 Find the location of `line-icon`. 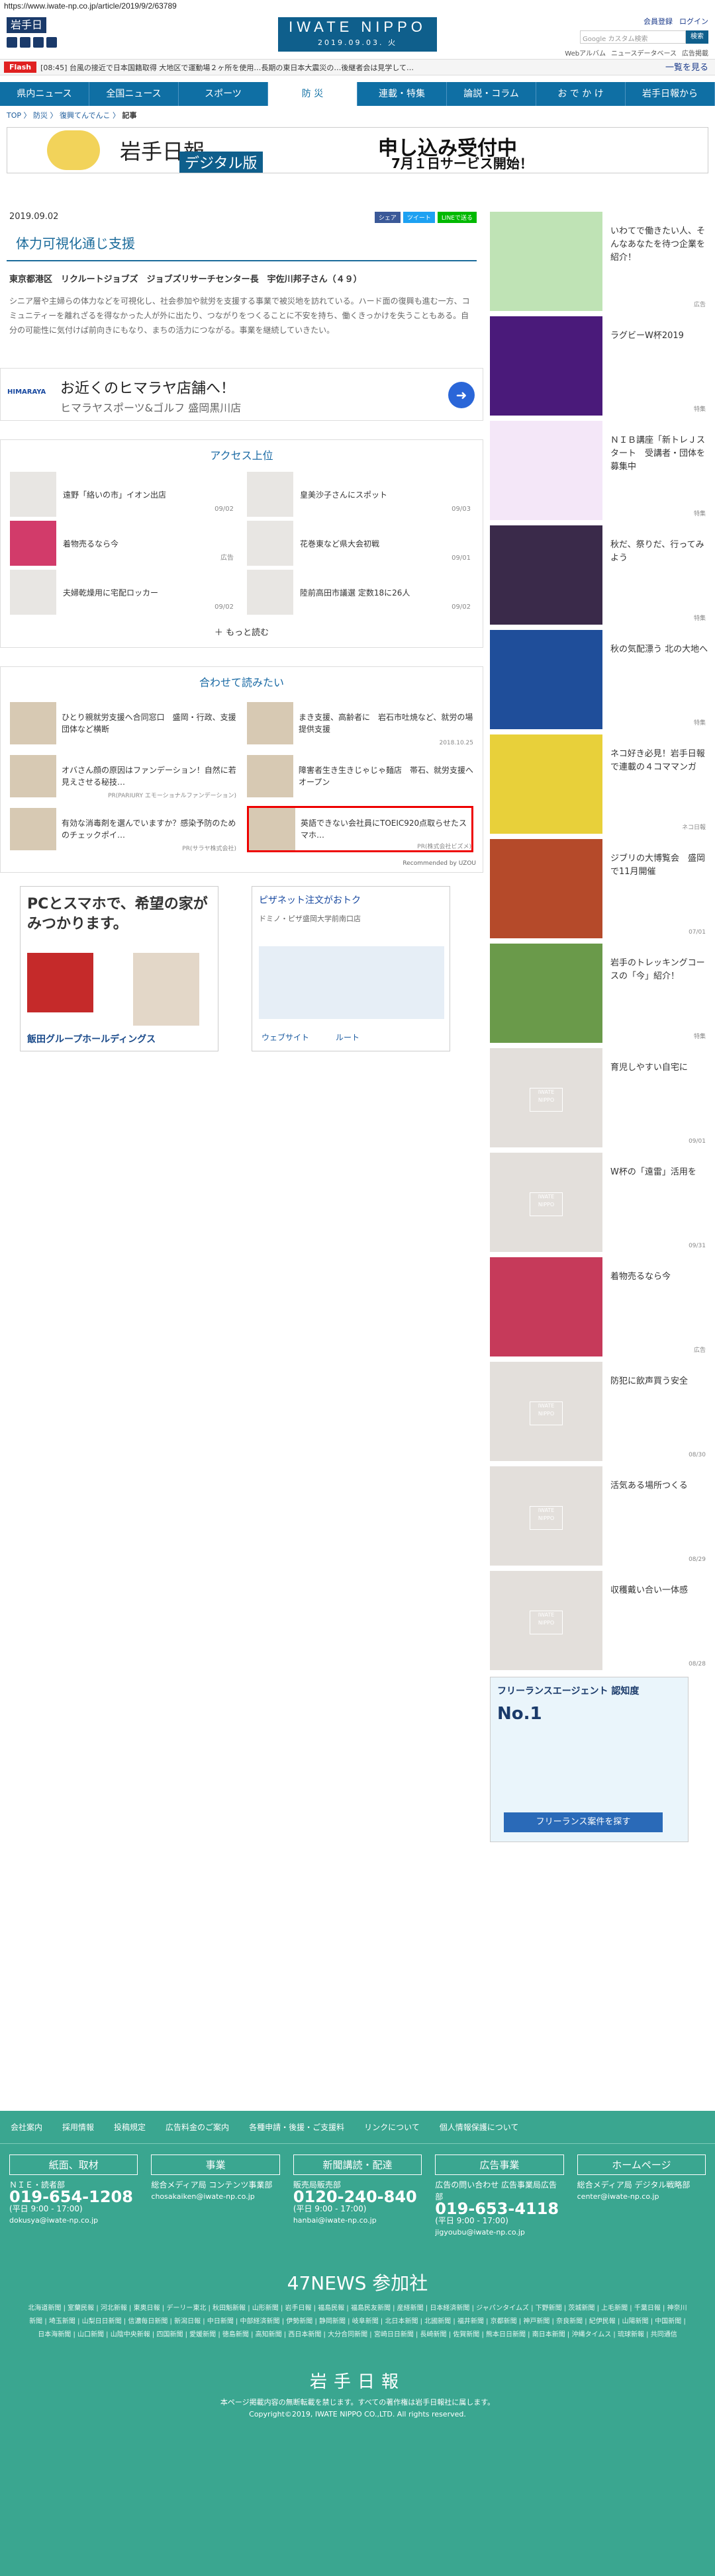

line-icon is located at coordinates (38, 42).